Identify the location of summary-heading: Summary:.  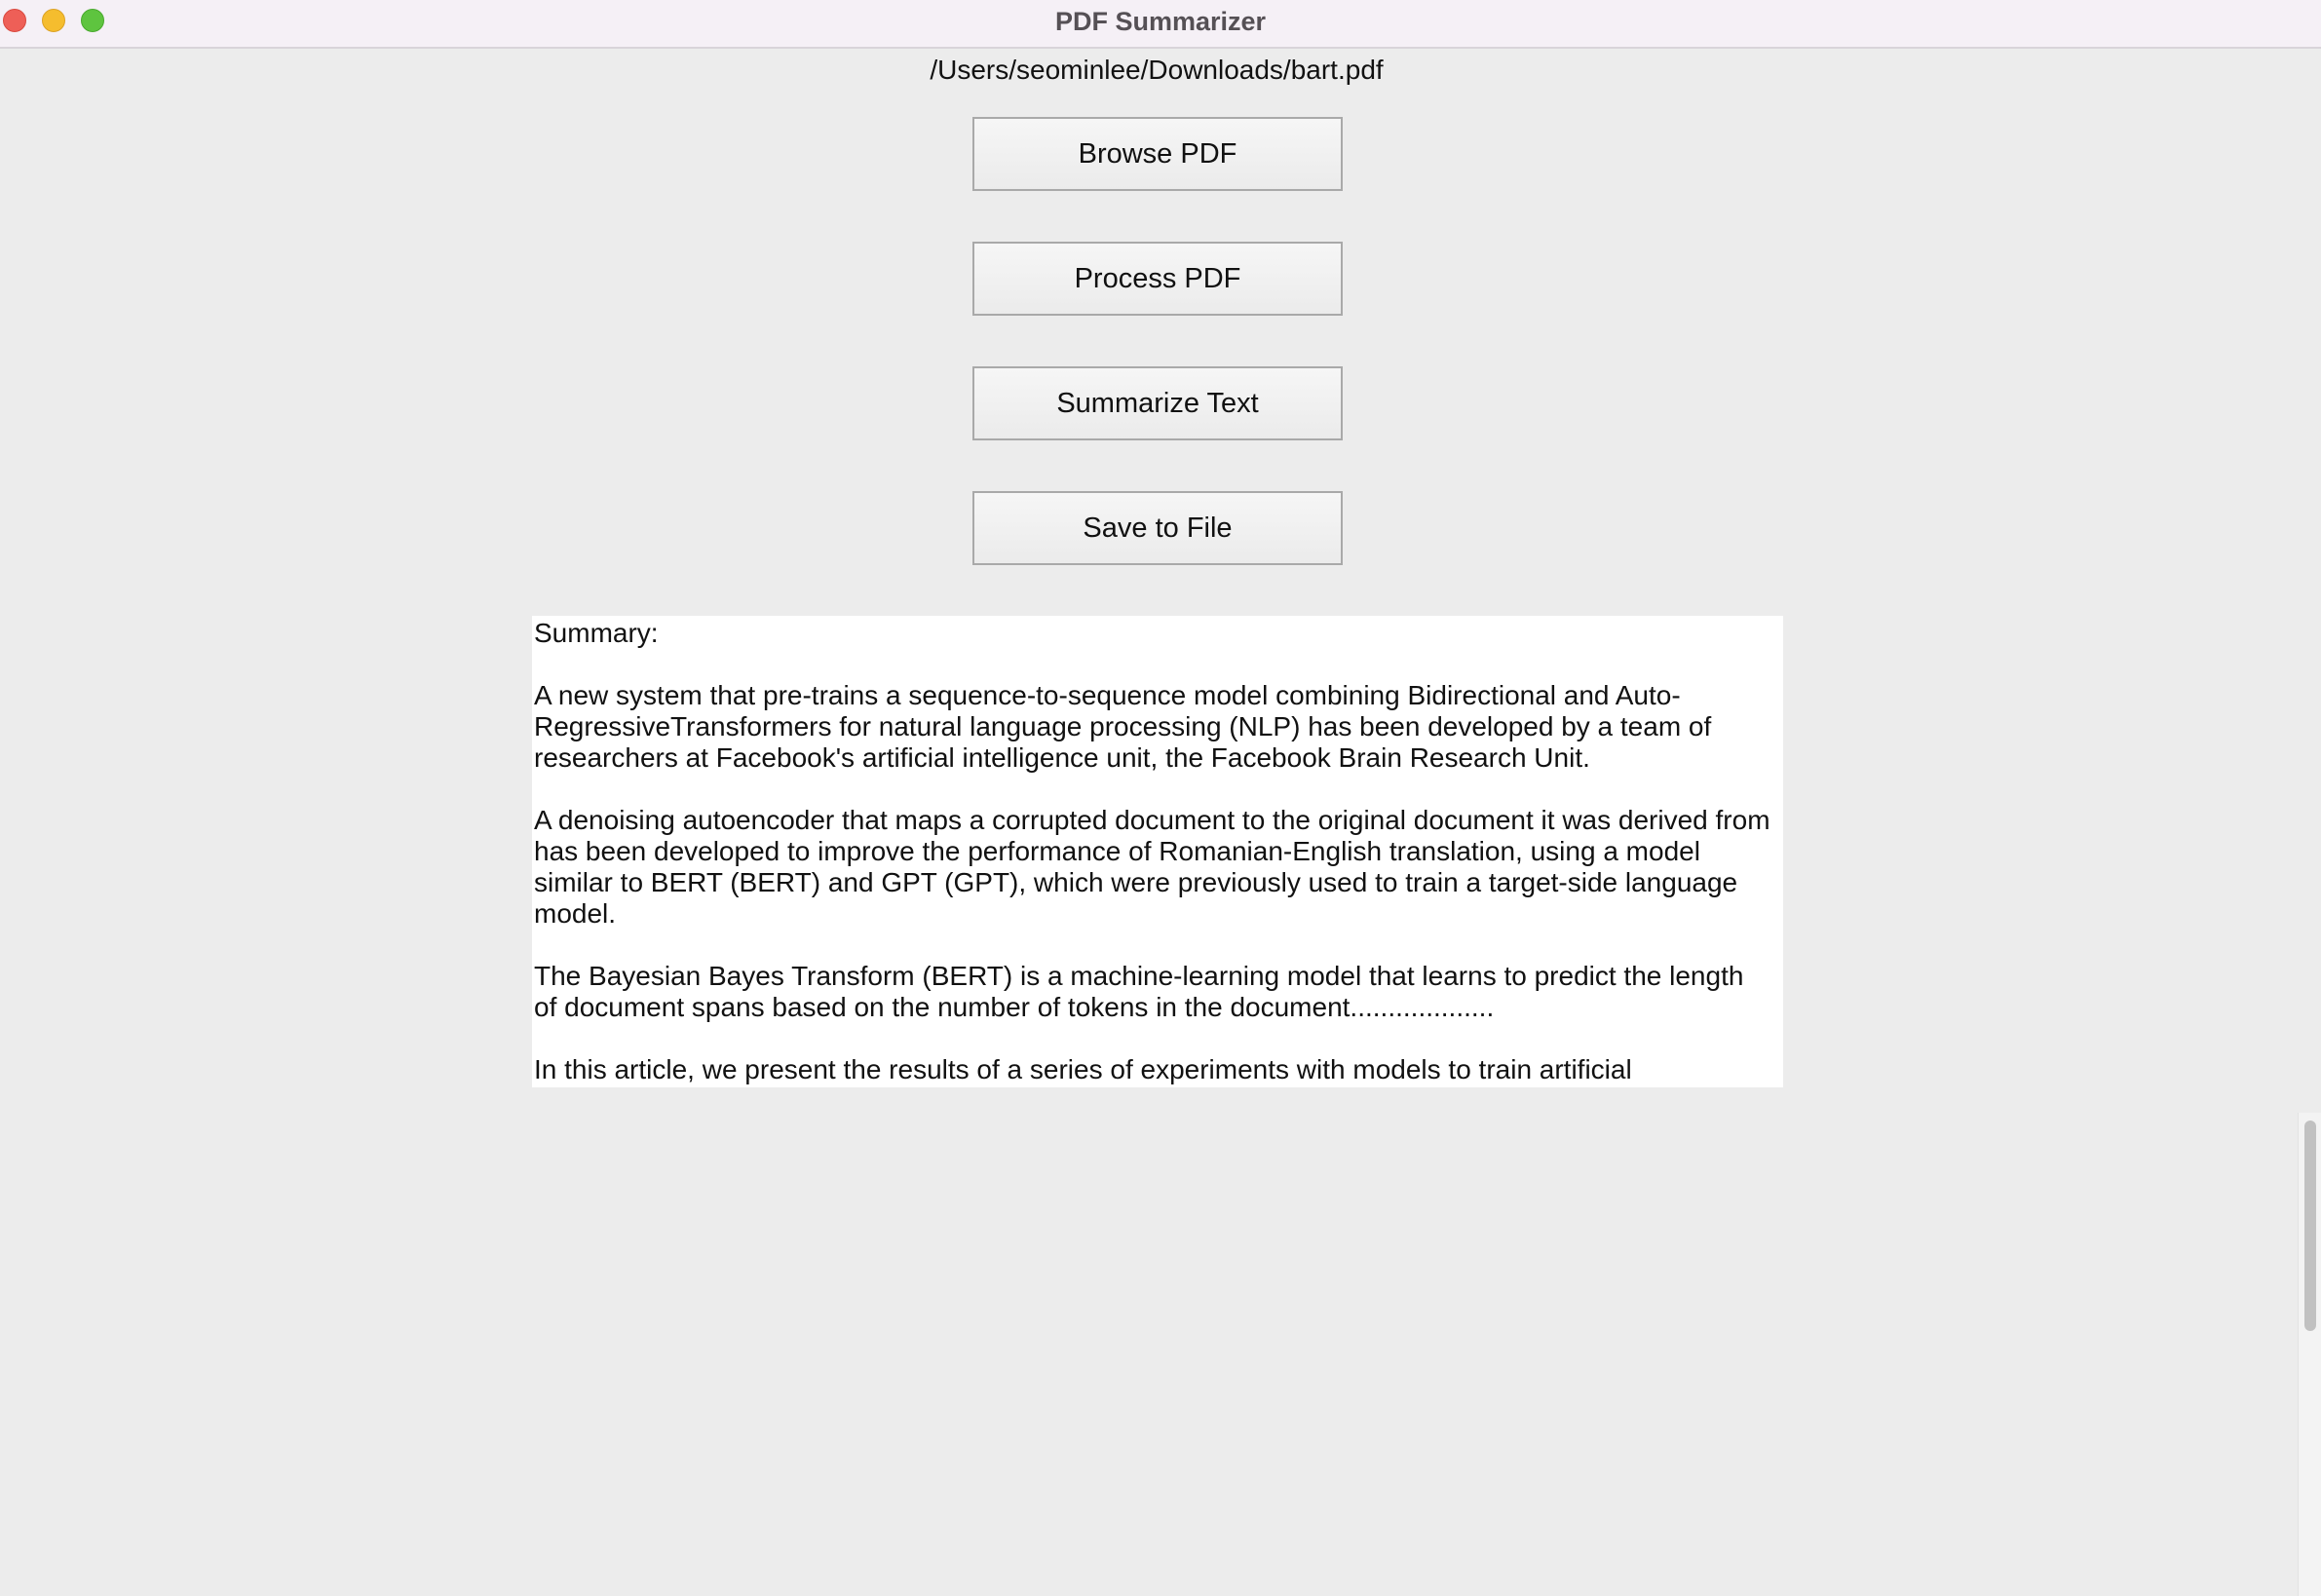
(597, 633).